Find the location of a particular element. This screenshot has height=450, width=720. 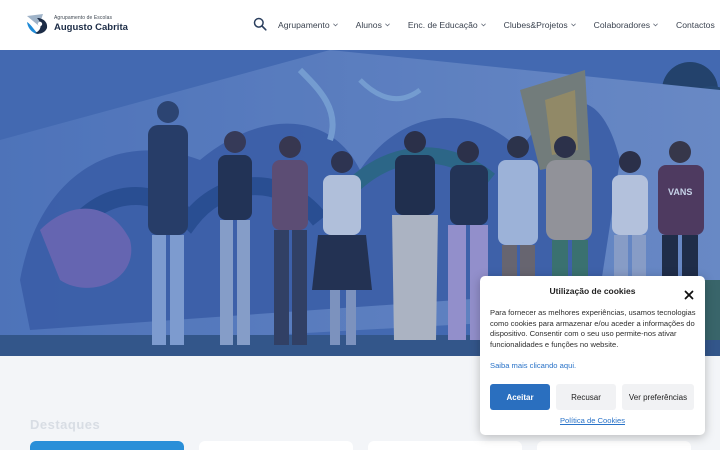

site-logo: Agrupamento de Escolas Augusto Cabrita is located at coordinates (76, 24).